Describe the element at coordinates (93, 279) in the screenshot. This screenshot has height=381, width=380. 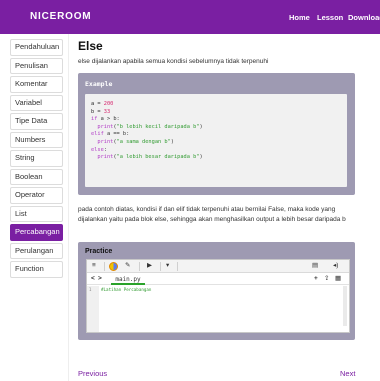
I see `chevron-left-icon: <` at that location.